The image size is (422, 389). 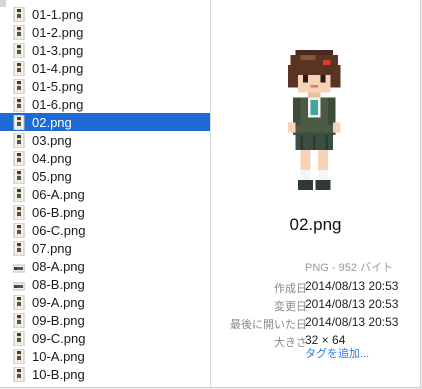 What do you see at coordinates (58, 32) in the screenshot?
I see `file-name-label: 01-2.png` at bounding box center [58, 32].